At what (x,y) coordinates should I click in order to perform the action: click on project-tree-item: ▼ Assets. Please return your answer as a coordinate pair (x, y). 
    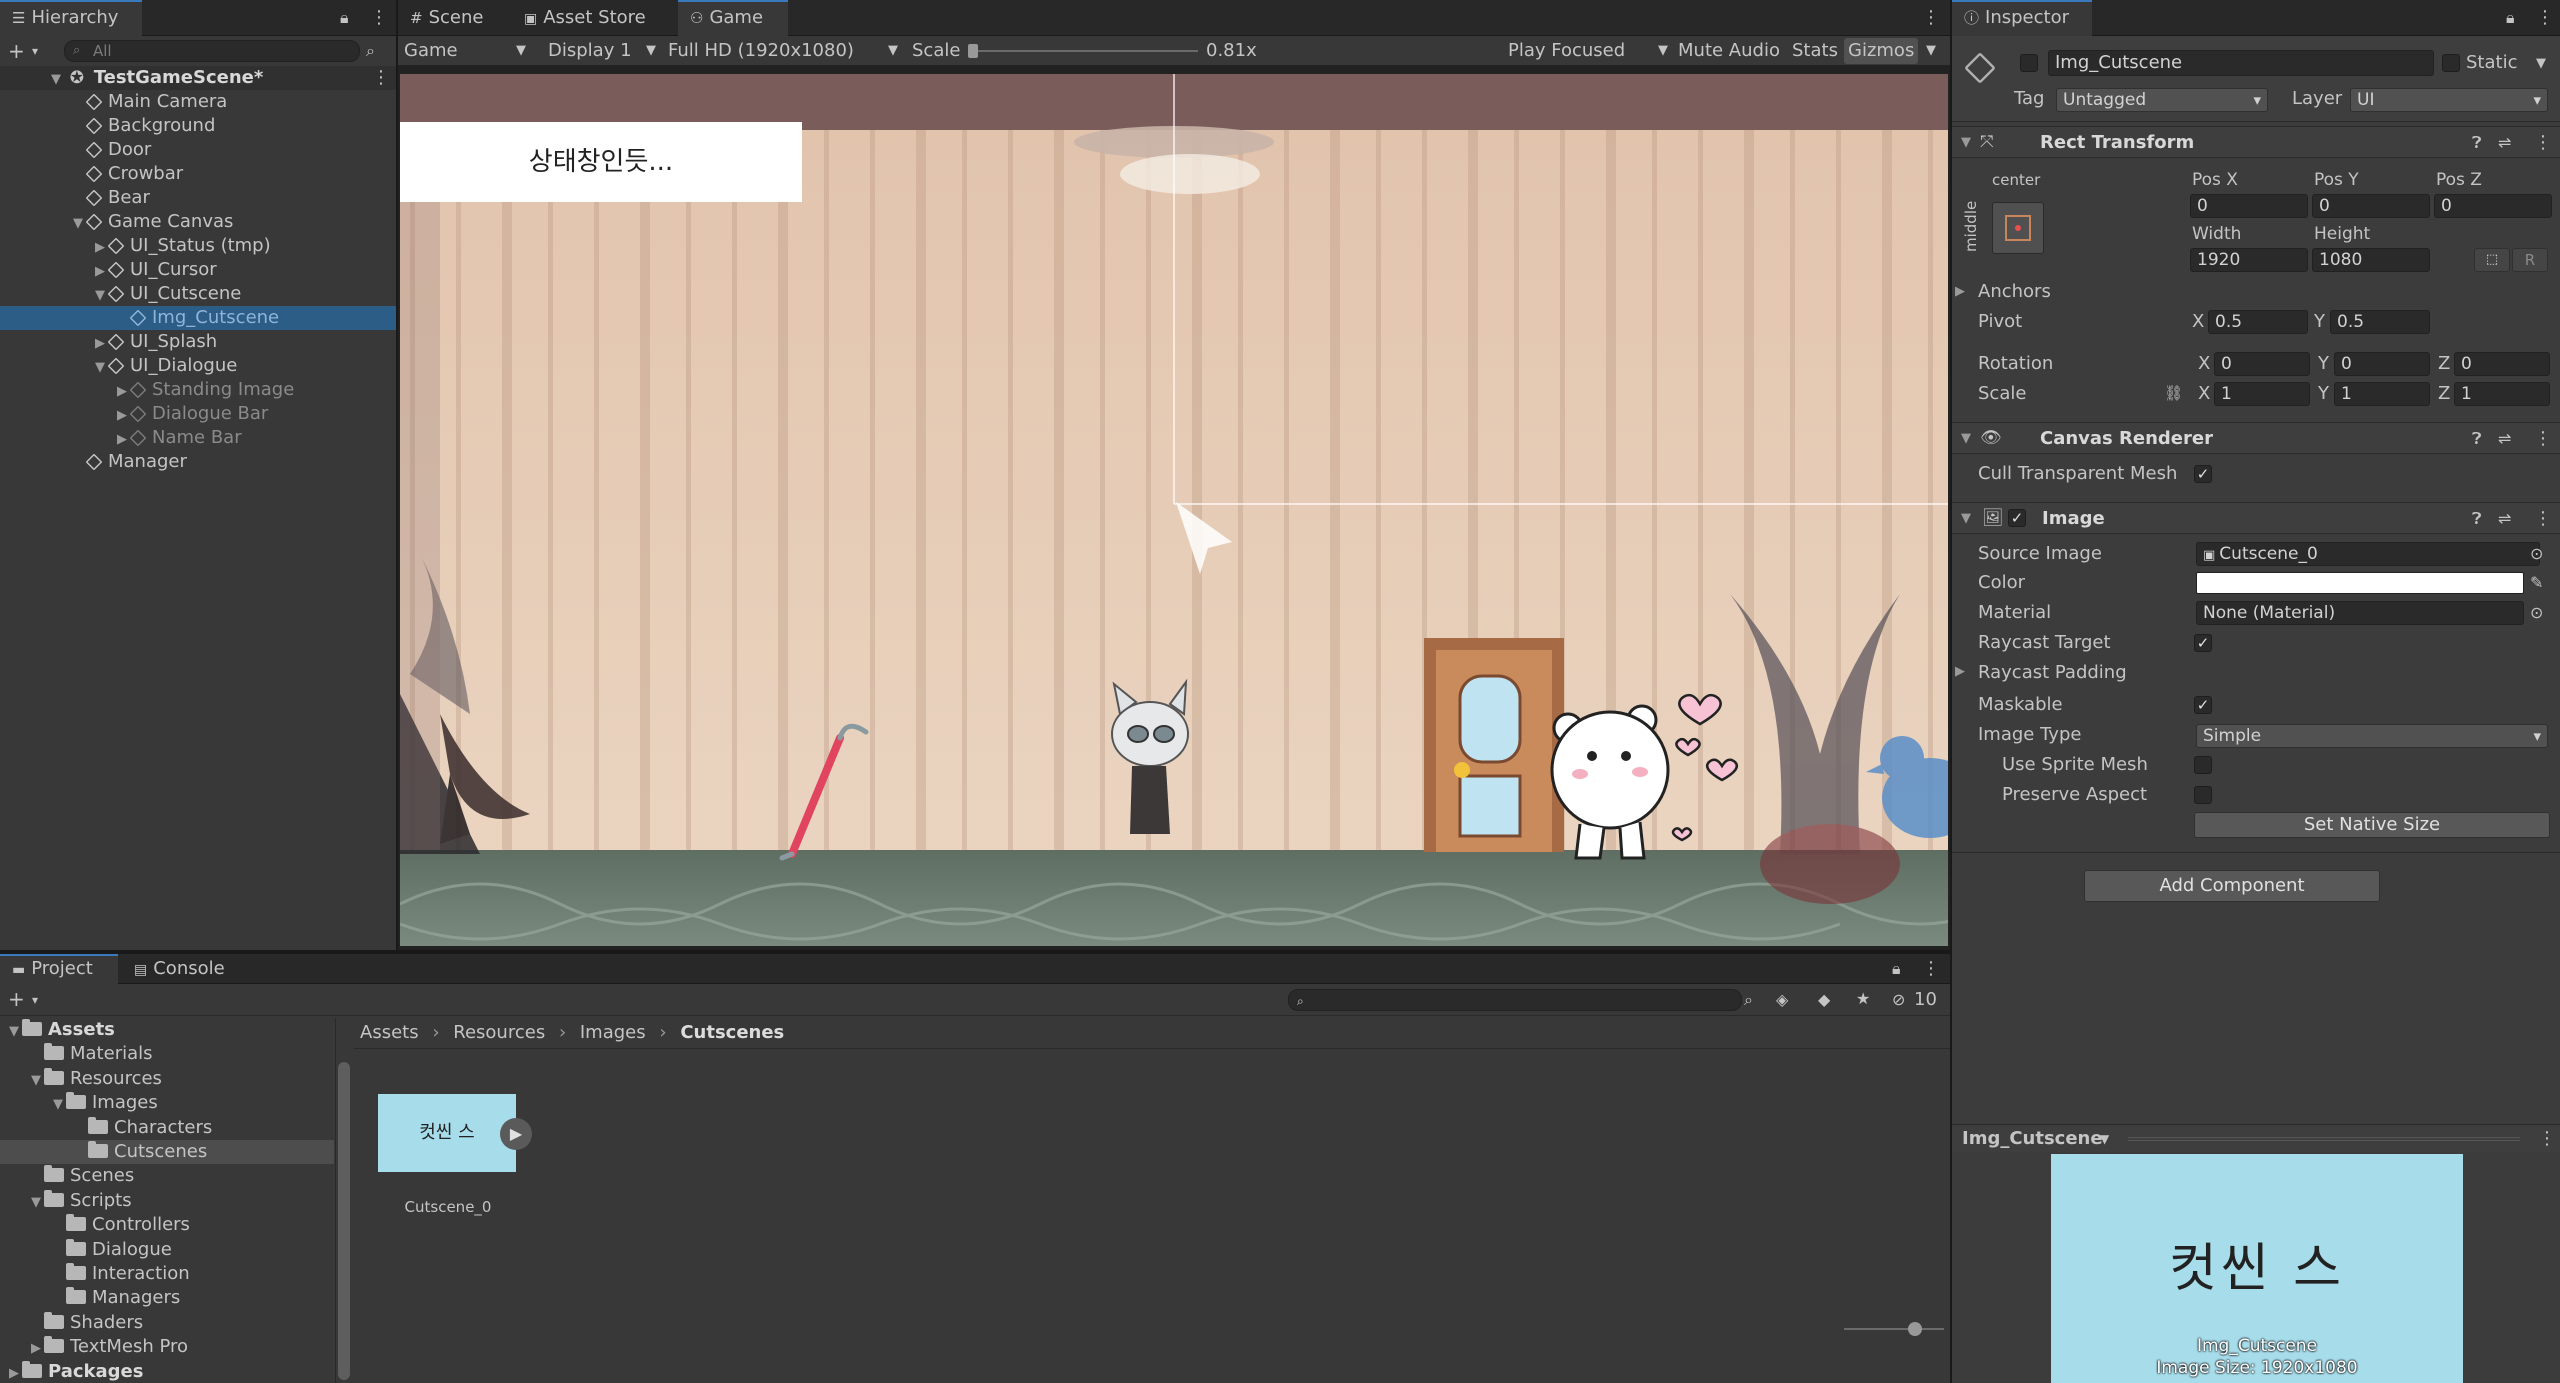
    Looking at the image, I should click on (167, 1030).